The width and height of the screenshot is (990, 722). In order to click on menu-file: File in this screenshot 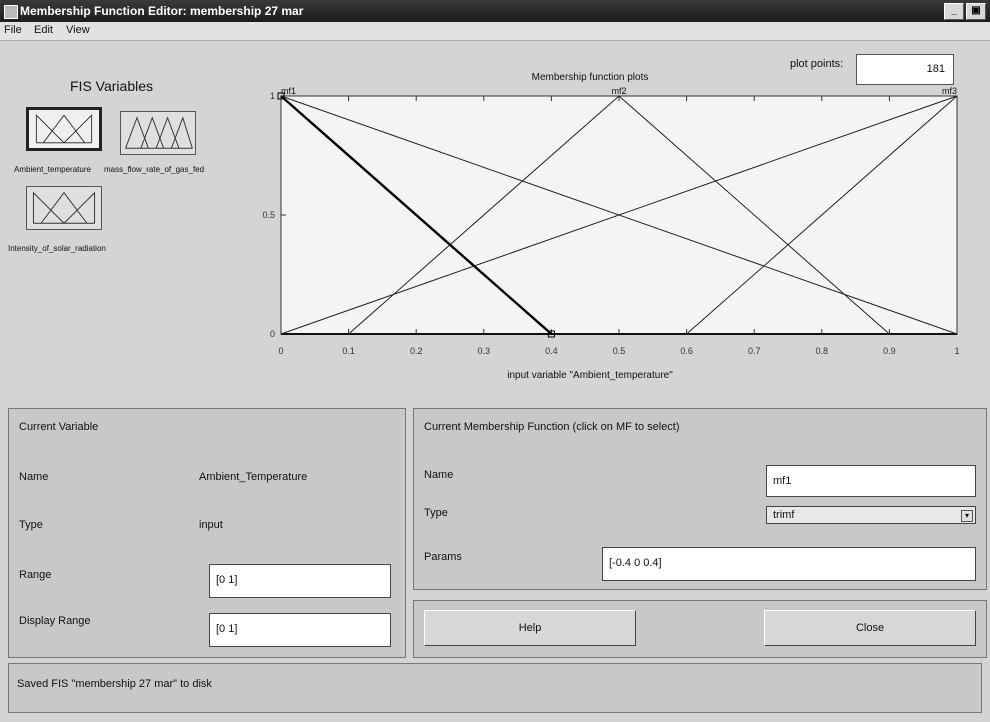, I will do `click(13, 30)`.